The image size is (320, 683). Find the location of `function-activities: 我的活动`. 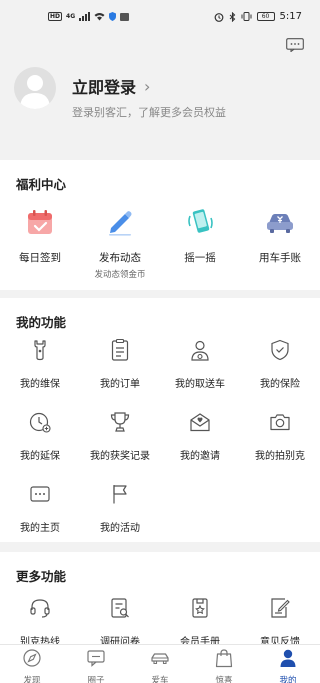

function-activities: 我的活动 is located at coordinates (120, 508).